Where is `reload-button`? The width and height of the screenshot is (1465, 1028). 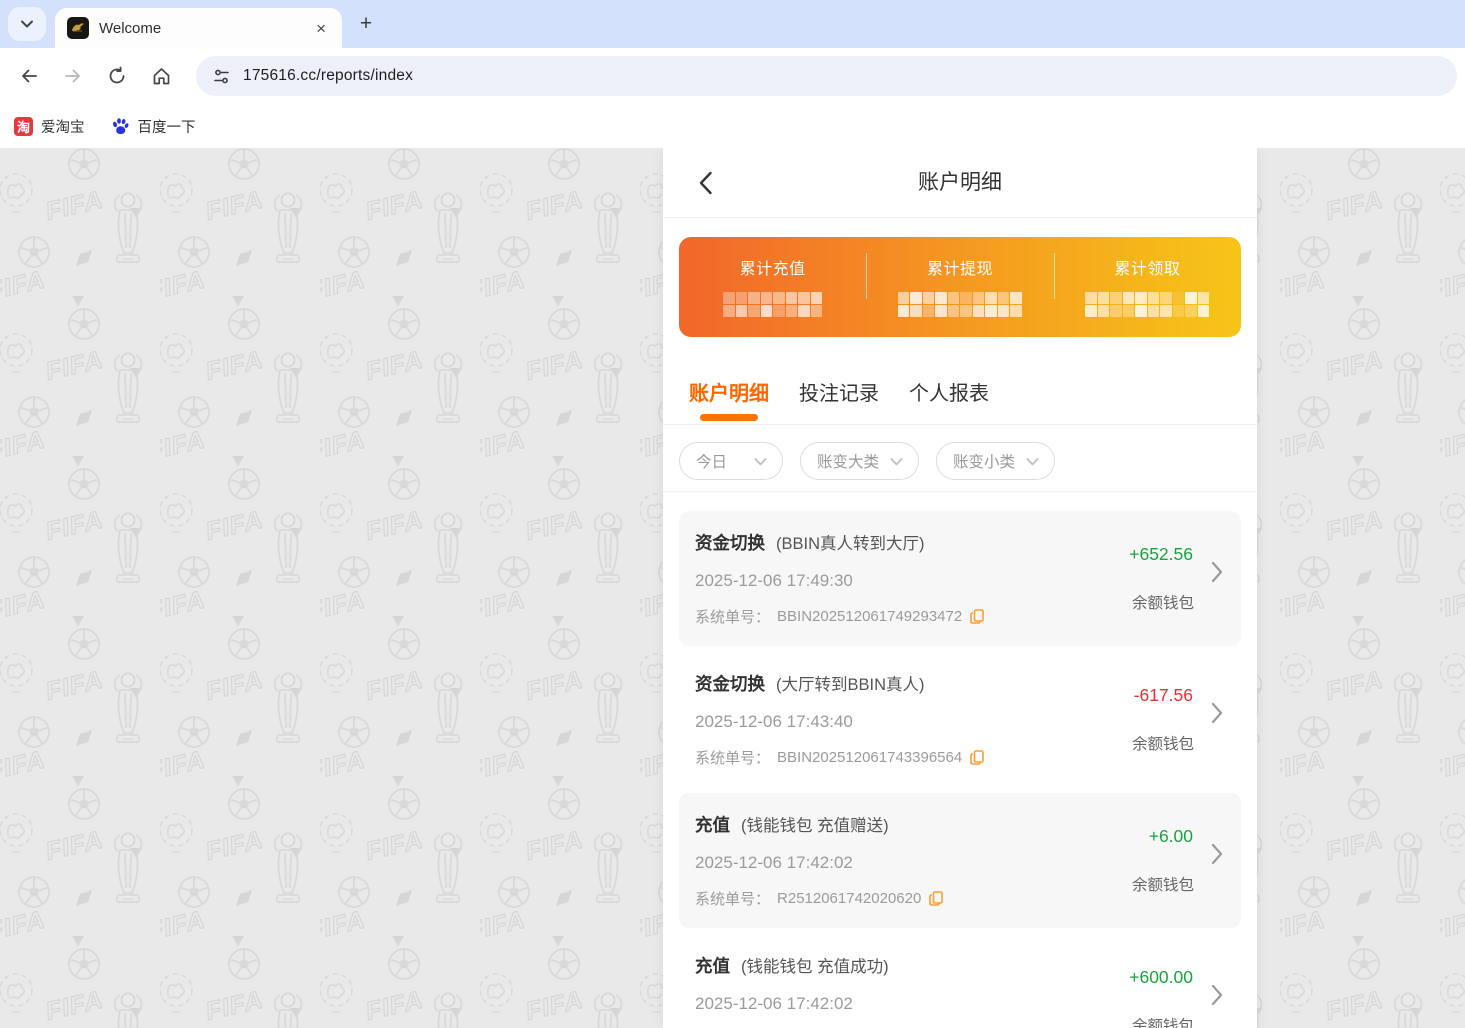 reload-button is located at coordinates (117, 76).